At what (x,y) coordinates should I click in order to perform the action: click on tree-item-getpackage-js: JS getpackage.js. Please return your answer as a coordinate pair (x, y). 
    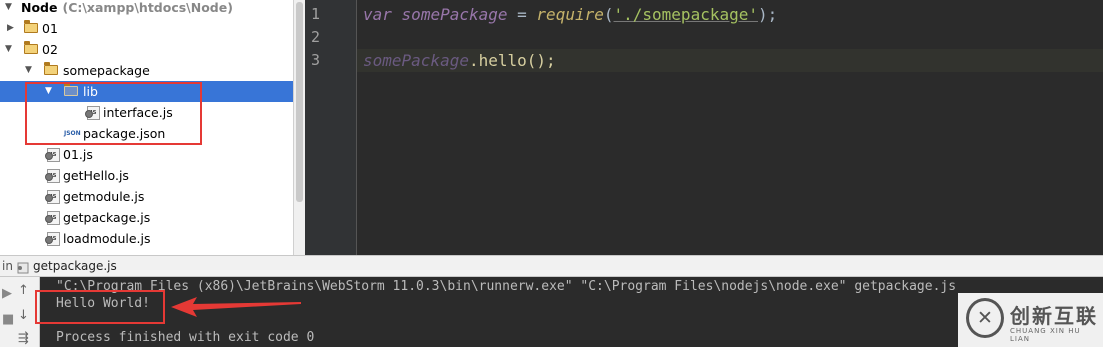
    Looking at the image, I should click on (146, 217).